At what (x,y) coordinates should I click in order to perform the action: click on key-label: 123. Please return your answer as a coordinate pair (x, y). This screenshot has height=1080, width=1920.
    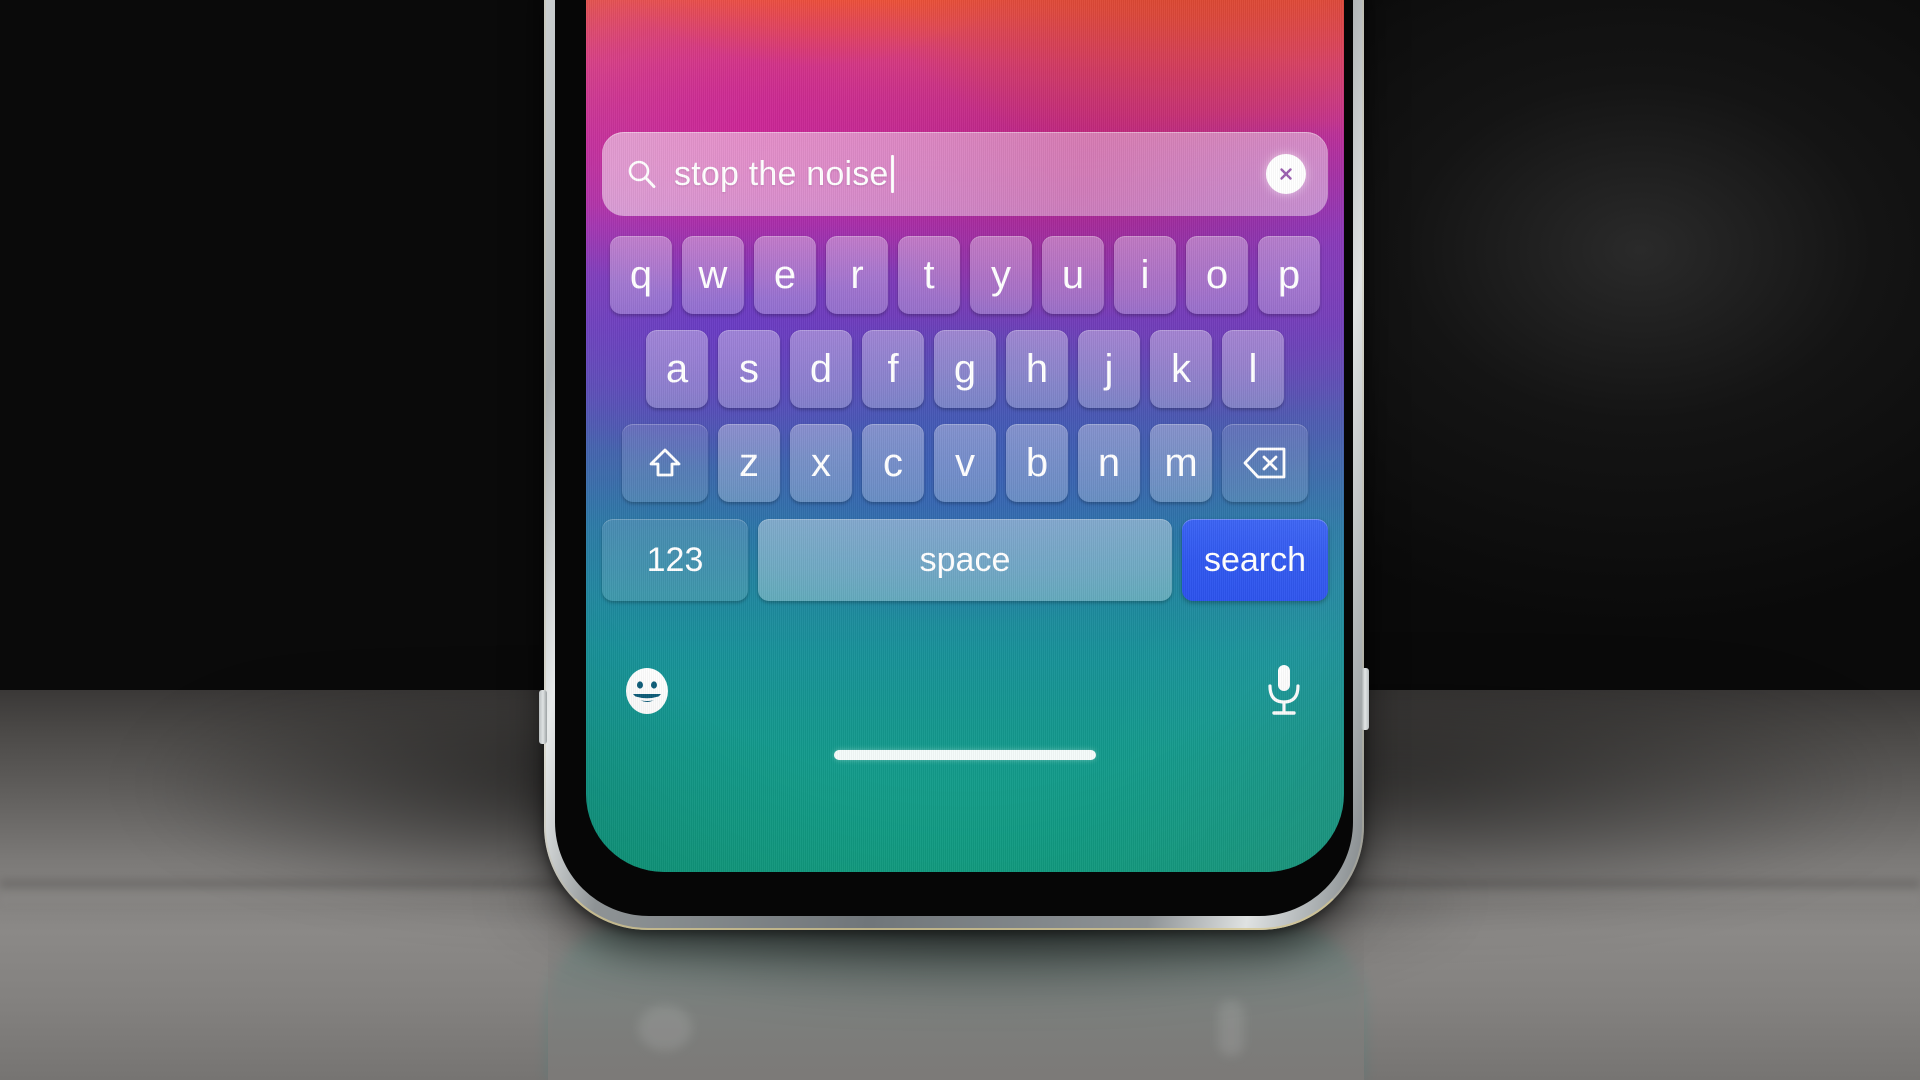
    Looking at the image, I should click on (675, 560).